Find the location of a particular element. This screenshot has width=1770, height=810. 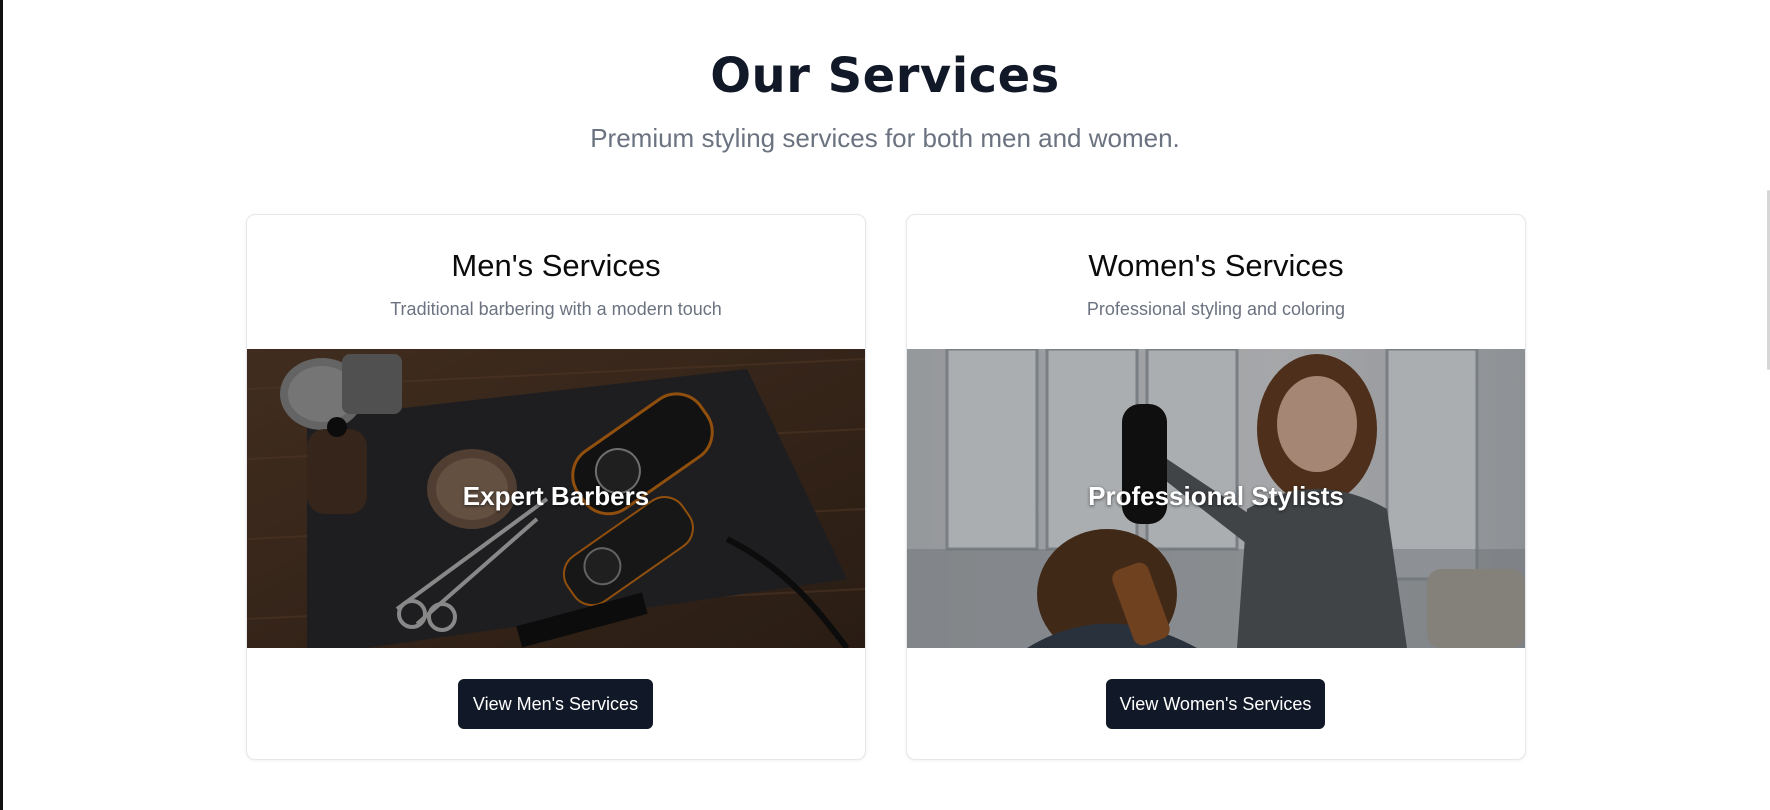

view-mens-services-button: View Men's Services is located at coordinates (555, 704).